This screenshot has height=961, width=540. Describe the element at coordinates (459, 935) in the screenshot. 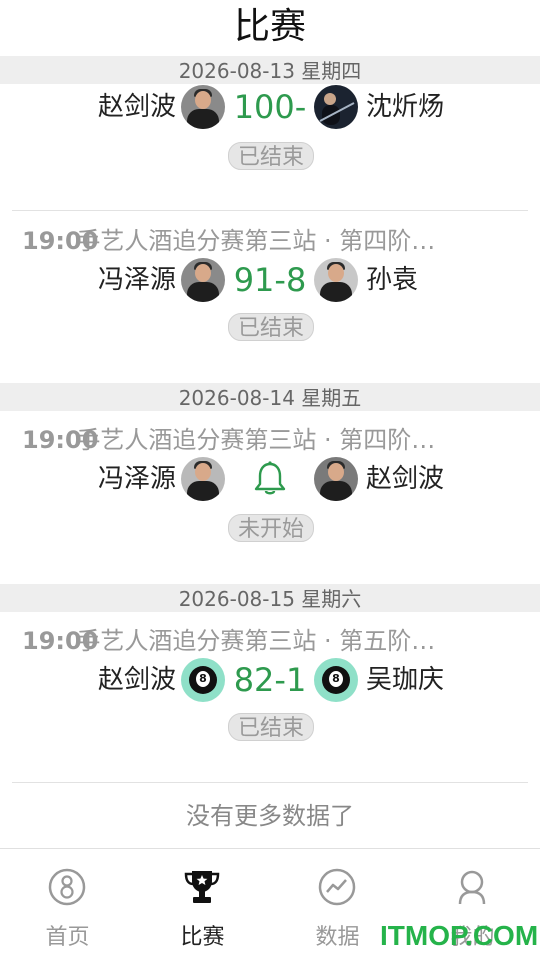

I see `watermark-text: ITMOP.COM` at that location.